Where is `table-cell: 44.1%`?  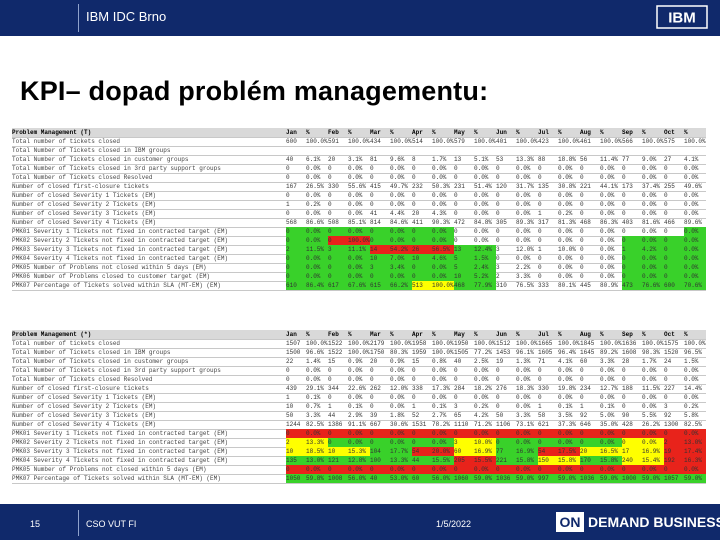
table-cell: 44.1% is located at coordinates (609, 186).